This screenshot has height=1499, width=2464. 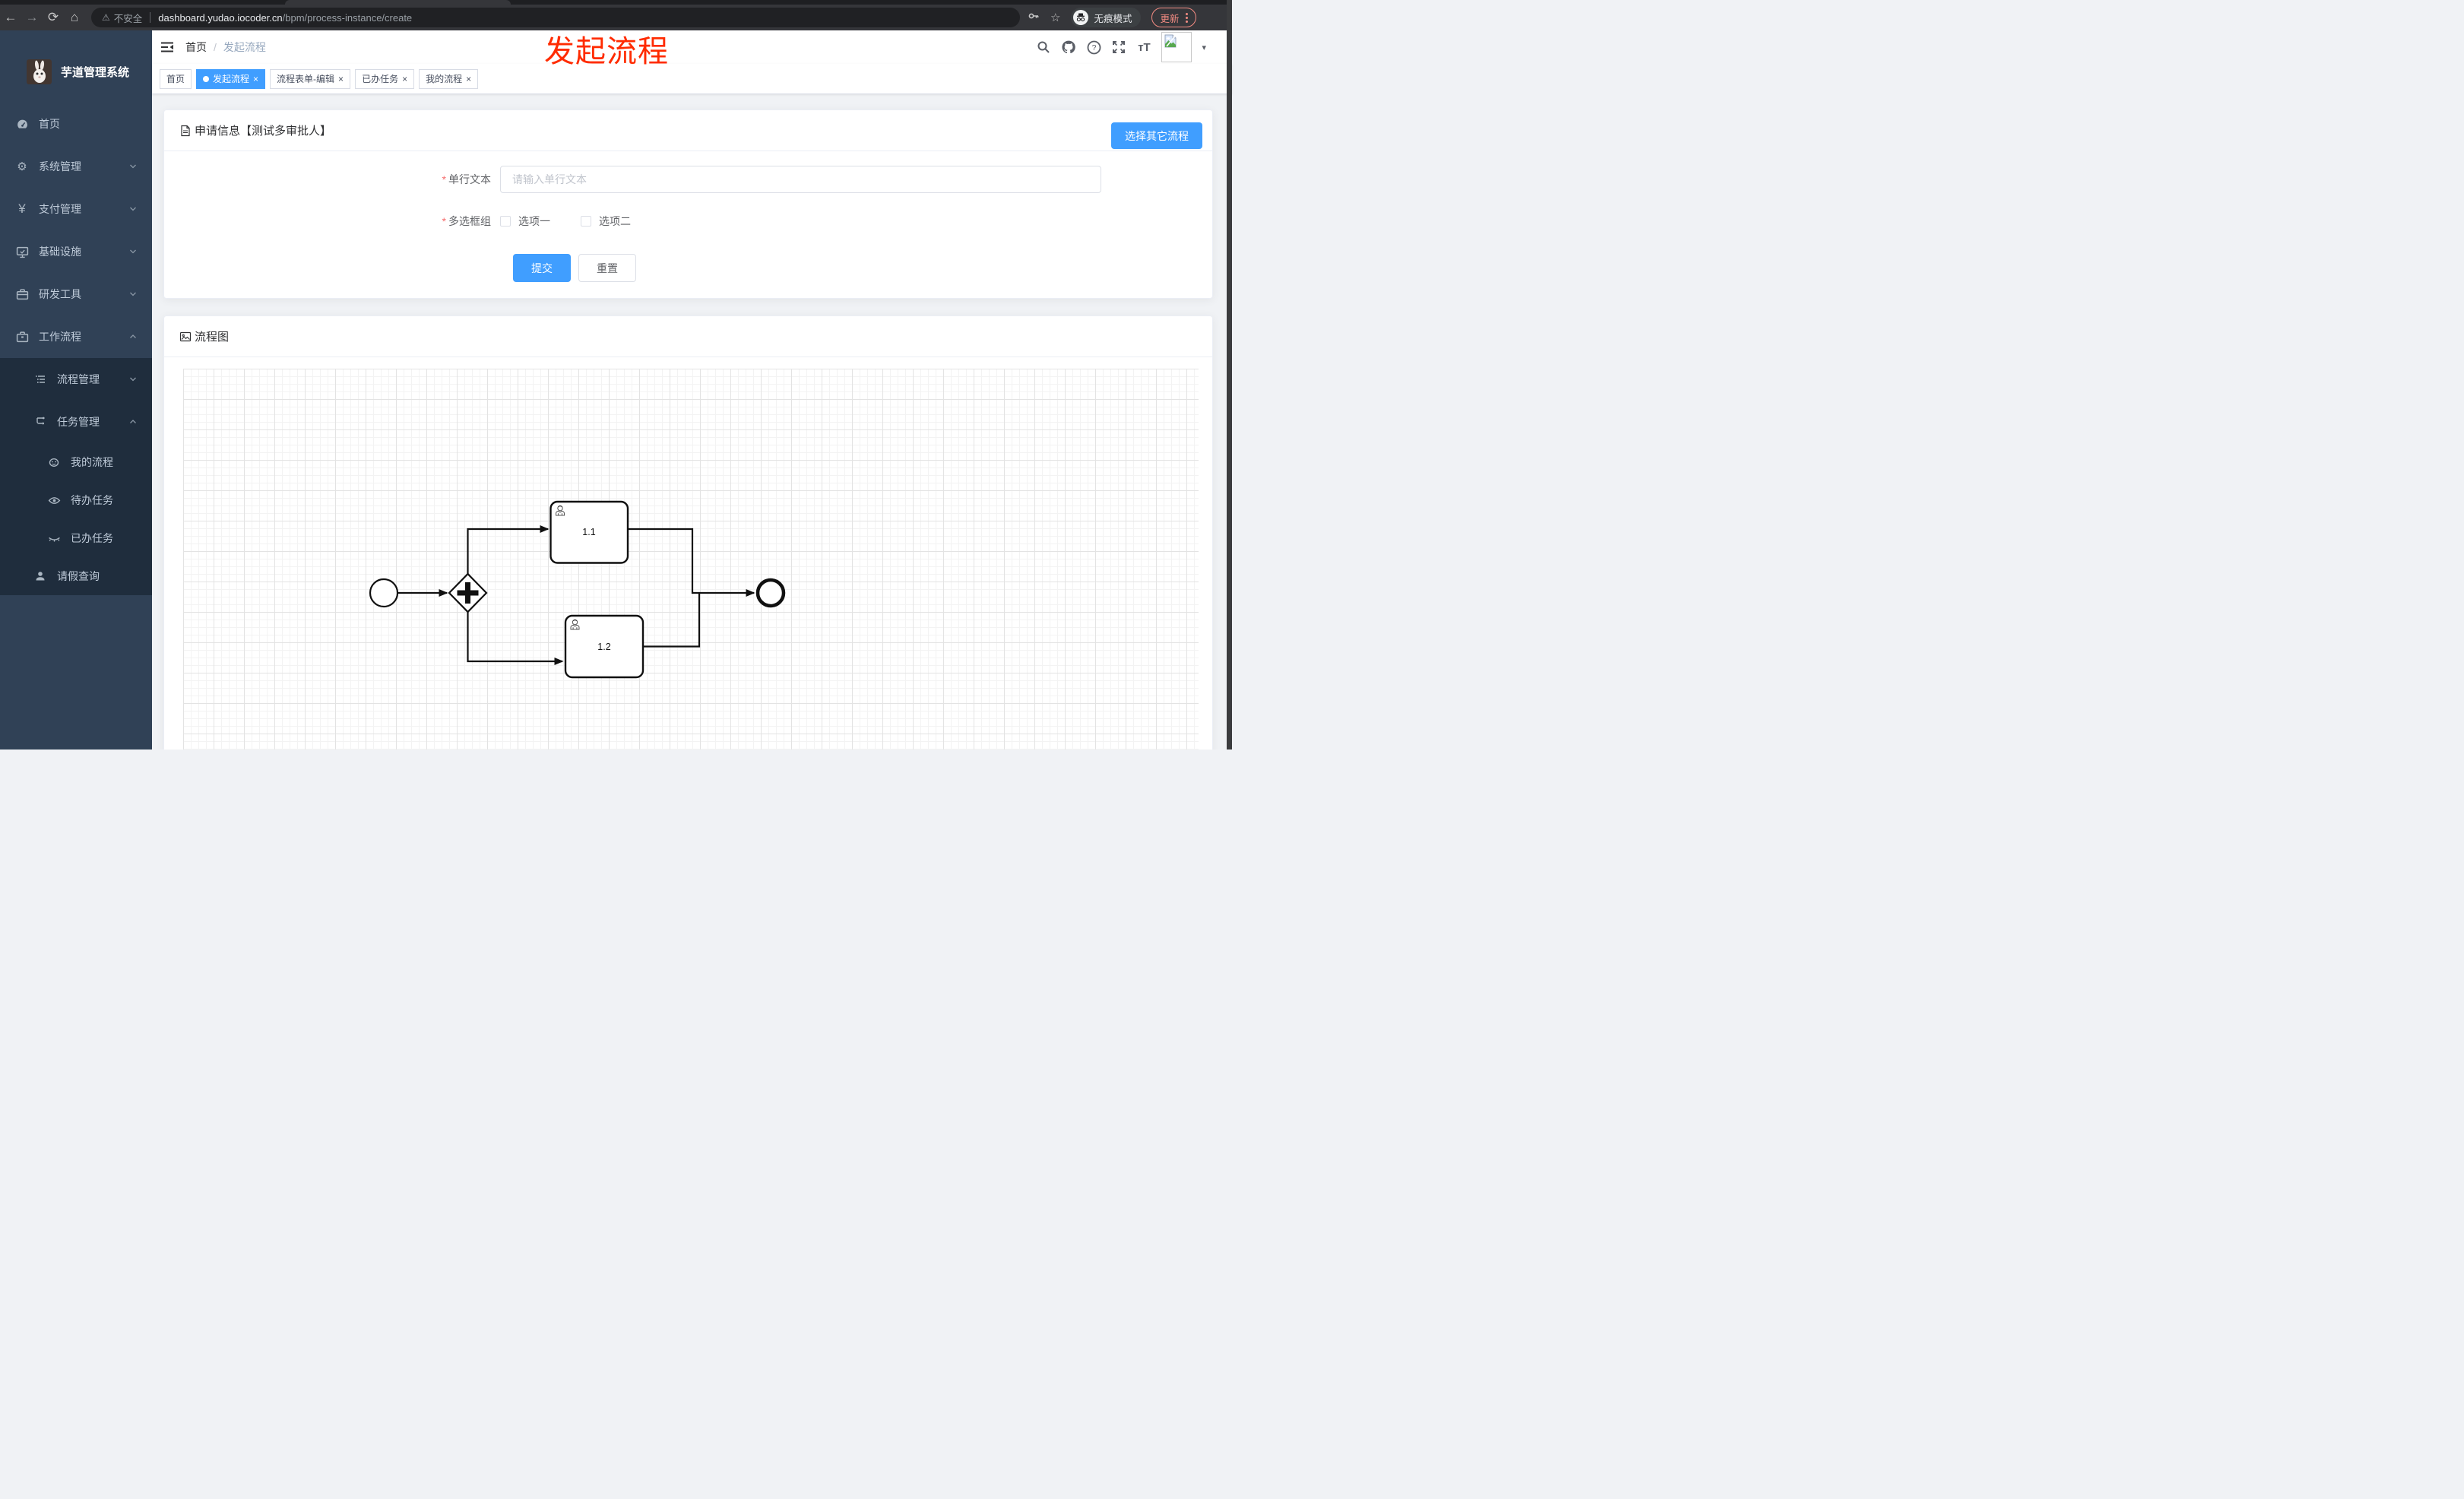 I want to click on sidebar-logo-row: 芋道管理系统, so click(x=76, y=66).